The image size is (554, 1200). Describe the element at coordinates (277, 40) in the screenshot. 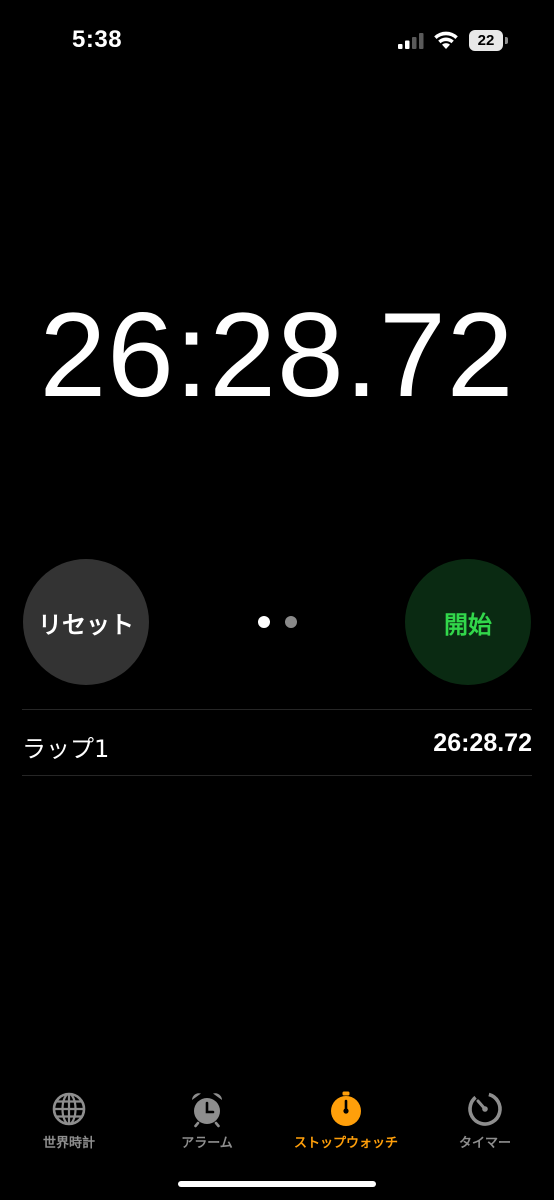

I see `status-bar: 5:38 22` at that location.